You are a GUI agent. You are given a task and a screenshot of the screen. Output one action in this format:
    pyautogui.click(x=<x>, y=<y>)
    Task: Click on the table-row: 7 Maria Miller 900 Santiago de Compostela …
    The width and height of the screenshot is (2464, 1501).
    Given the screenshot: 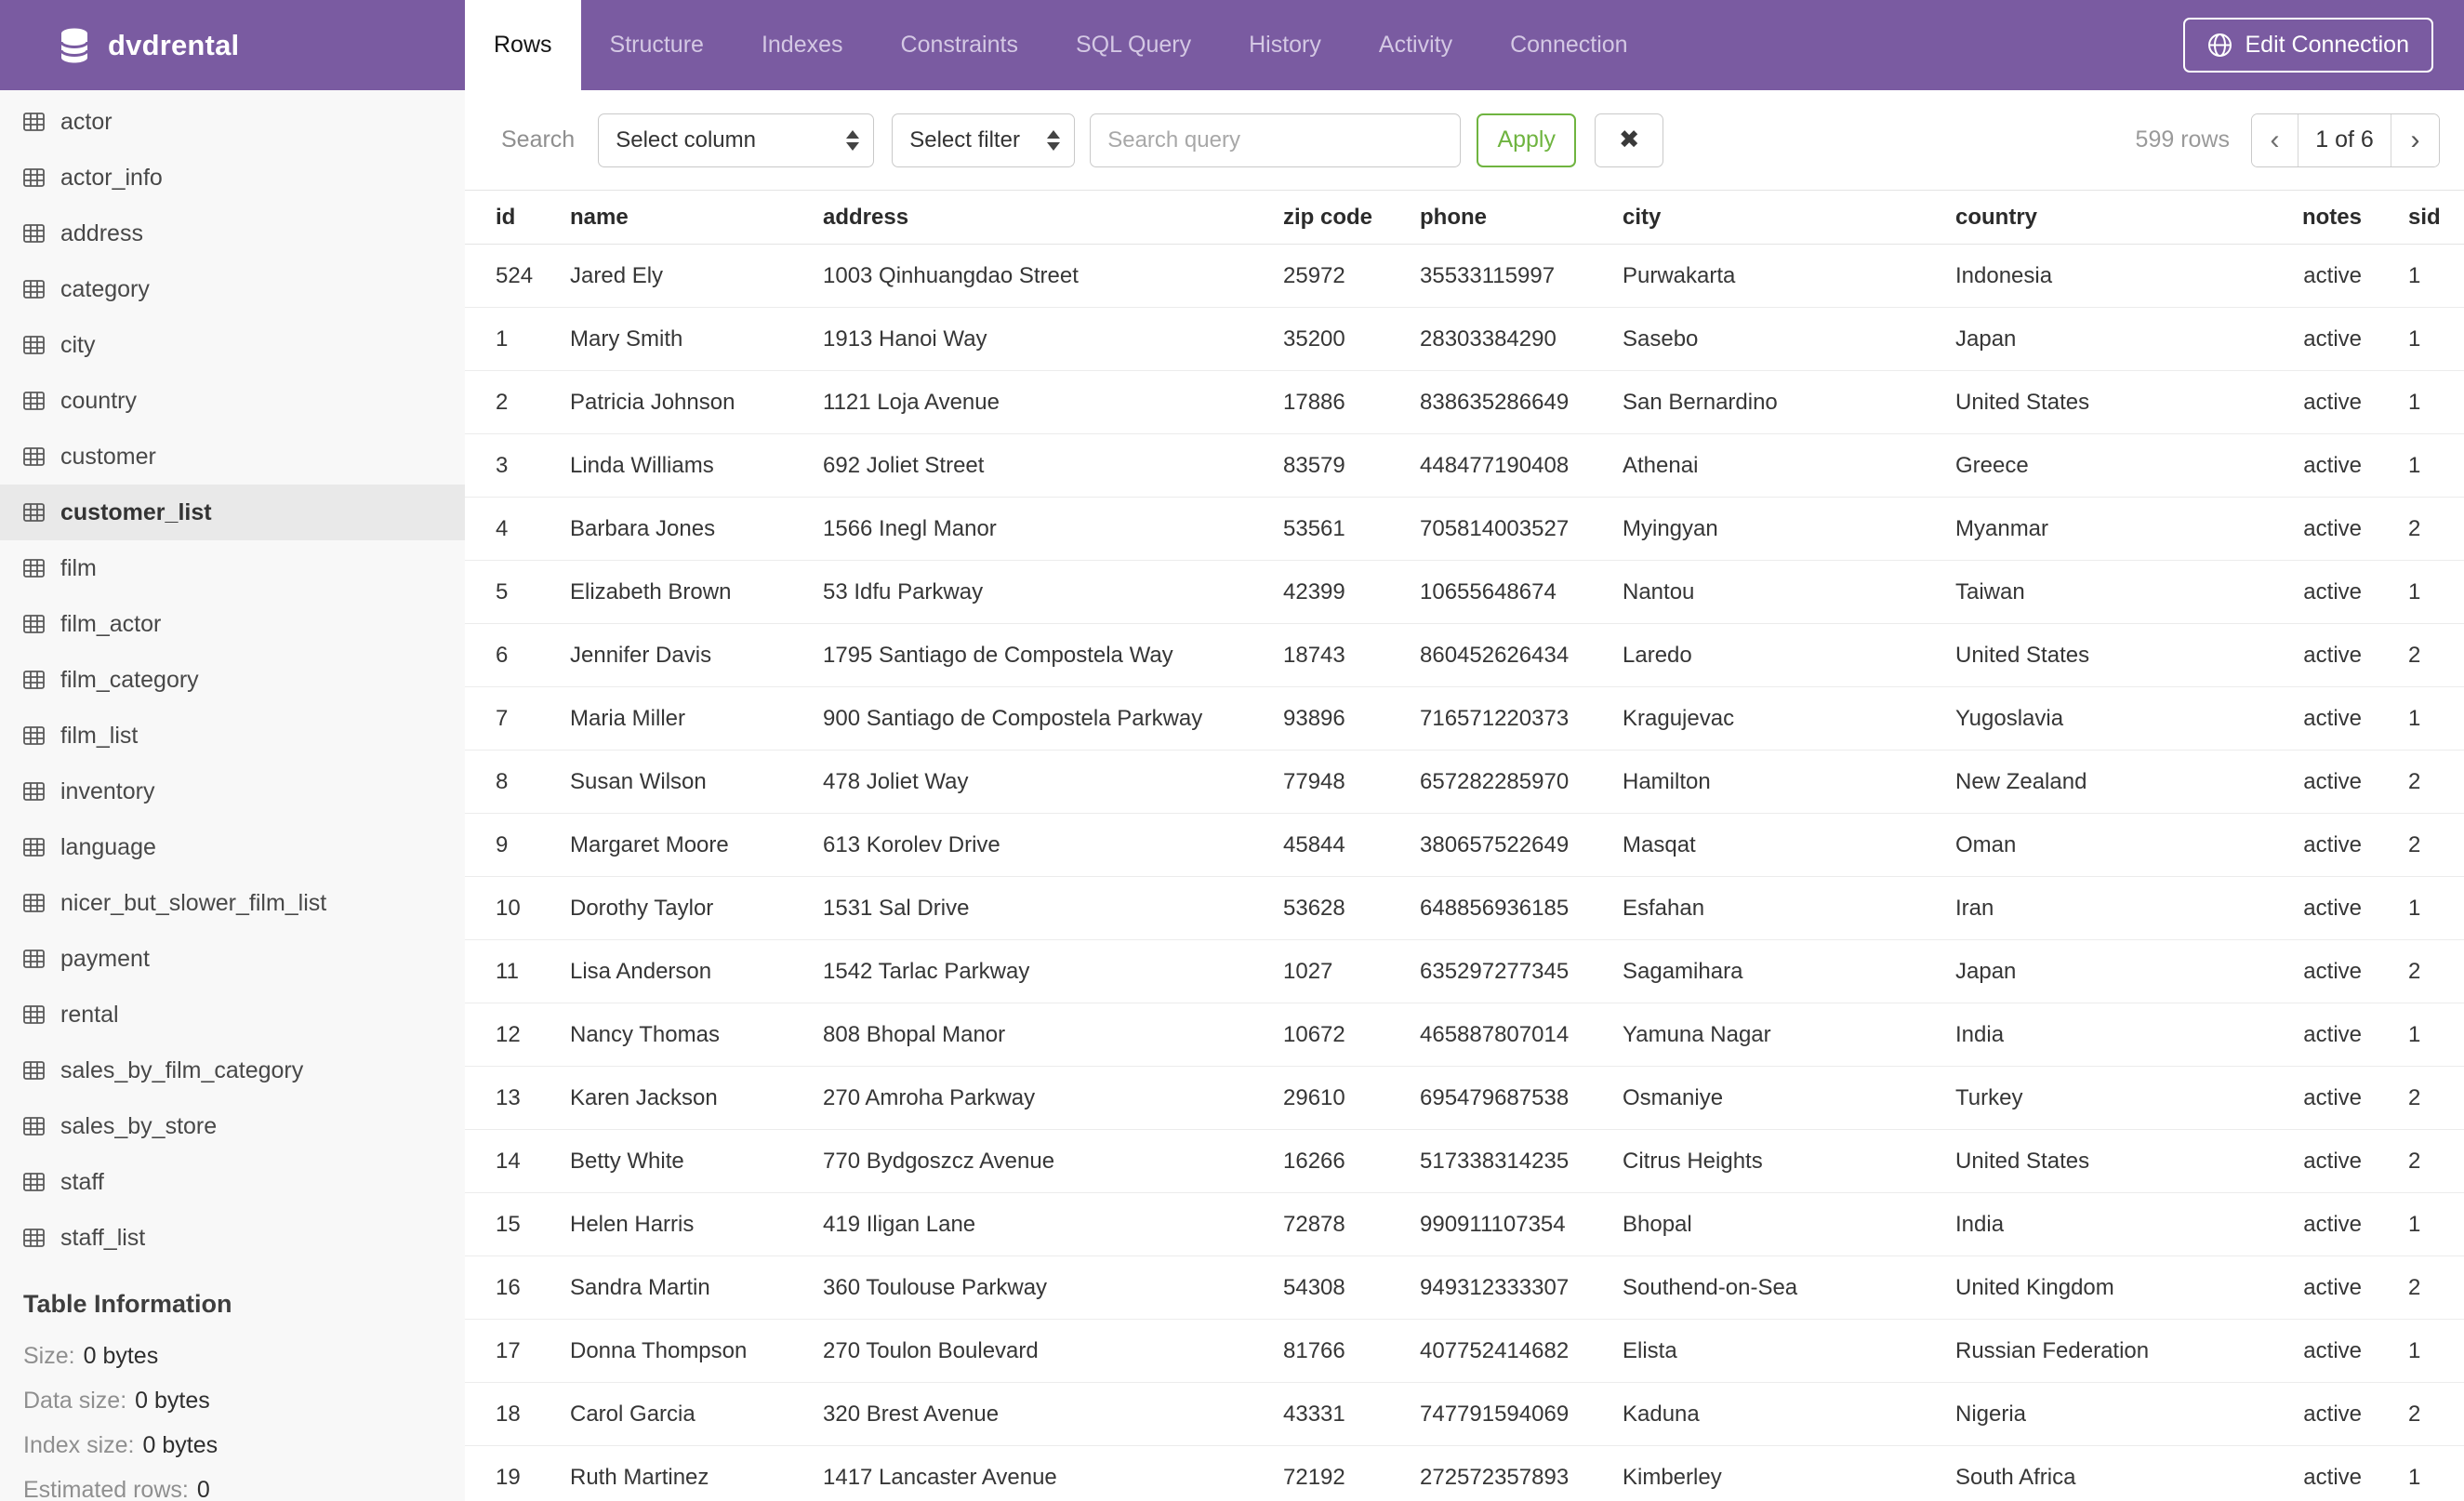 What is the action you would take?
    pyautogui.click(x=1464, y=718)
    